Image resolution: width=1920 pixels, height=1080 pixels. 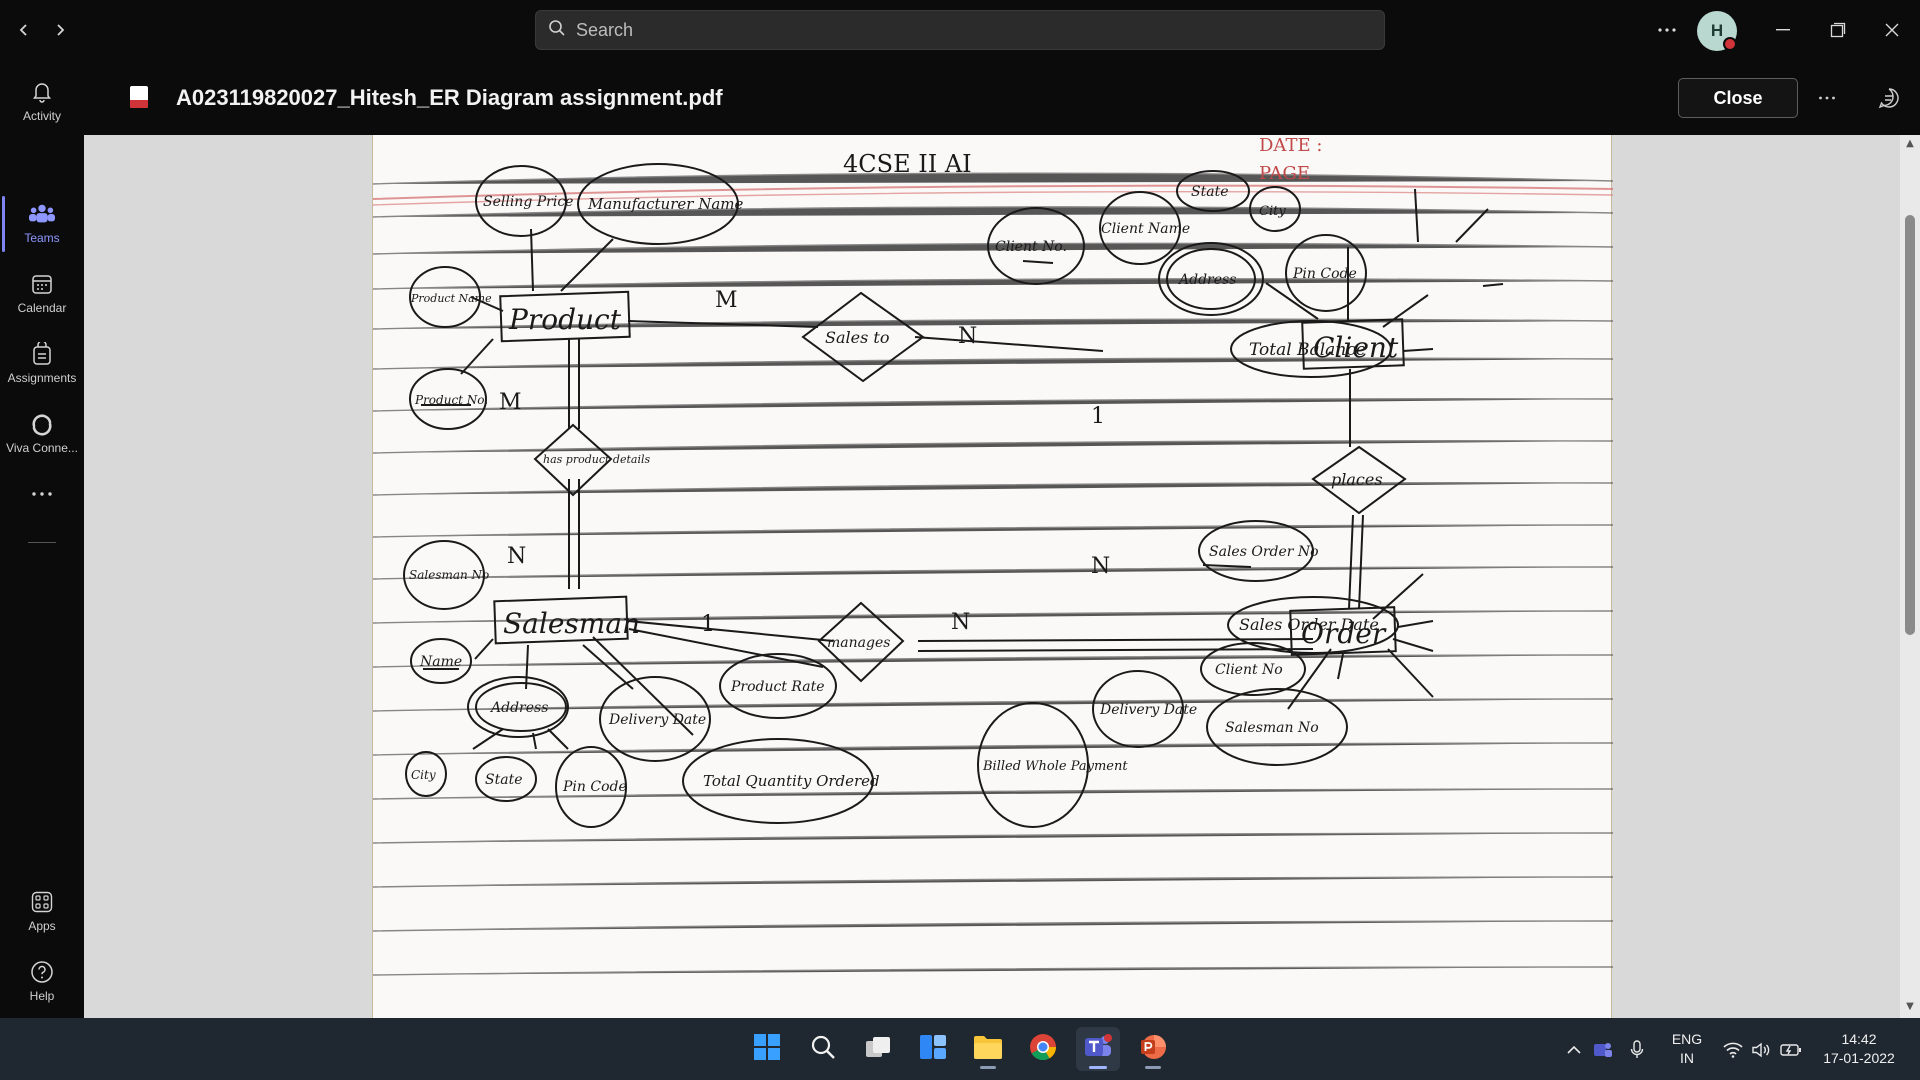 What do you see at coordinates (858, 643) in the screenshot?
I see `relationship-label: manages` at bounding box center [858, 643].